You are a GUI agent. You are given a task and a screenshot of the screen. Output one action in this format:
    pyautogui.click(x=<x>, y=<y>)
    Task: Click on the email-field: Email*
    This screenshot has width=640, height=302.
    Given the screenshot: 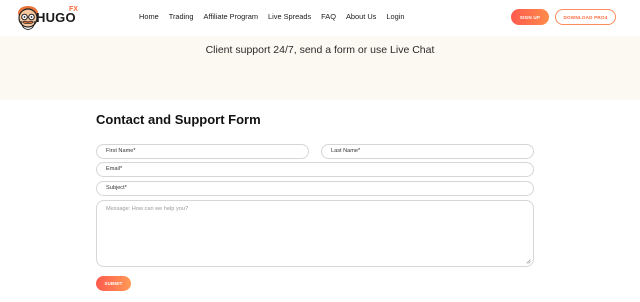 What is the action you would take?
    pyautogui.click(x=315, y=169)
    